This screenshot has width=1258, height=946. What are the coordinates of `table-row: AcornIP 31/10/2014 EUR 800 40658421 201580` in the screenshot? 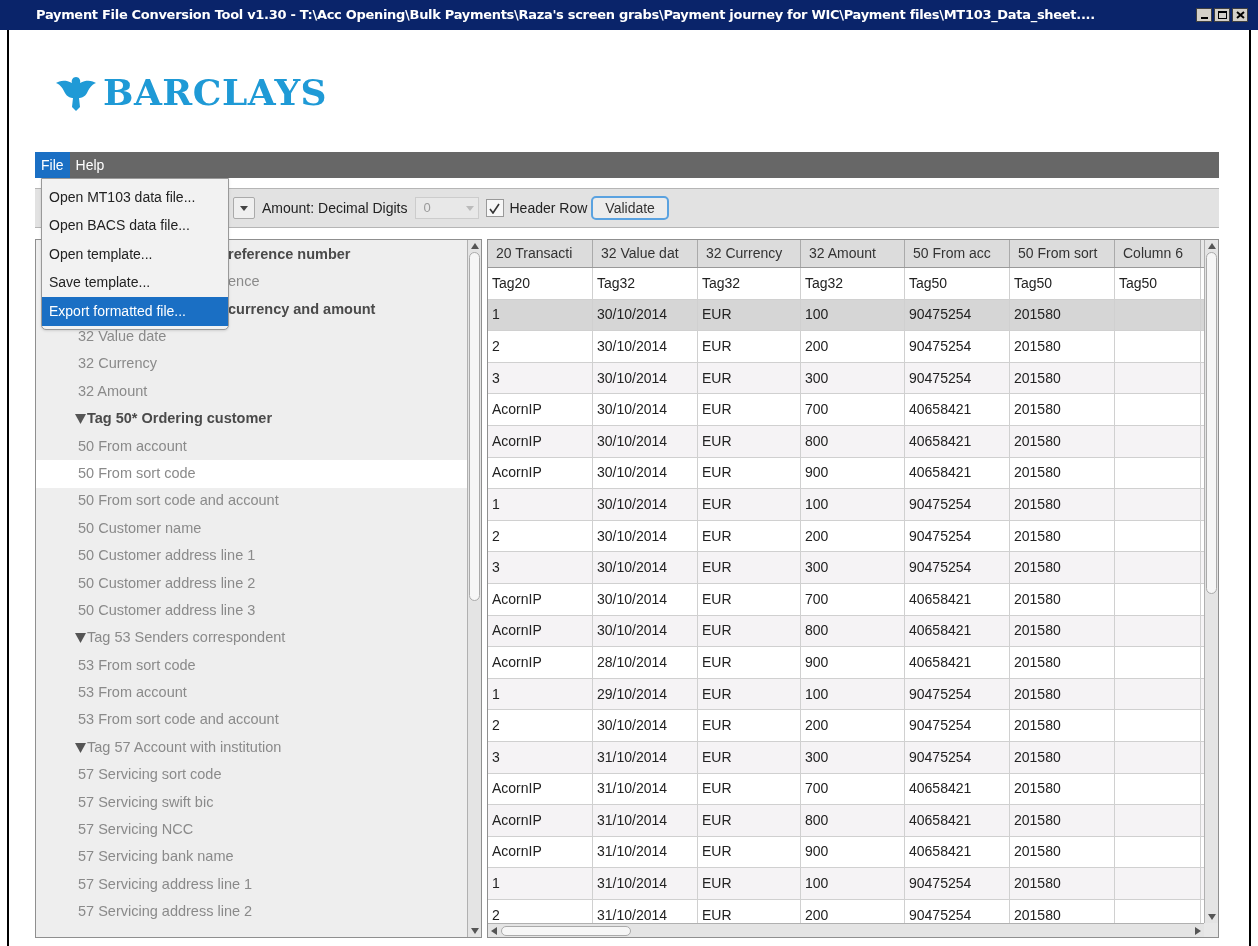 It's located at (846, 821).